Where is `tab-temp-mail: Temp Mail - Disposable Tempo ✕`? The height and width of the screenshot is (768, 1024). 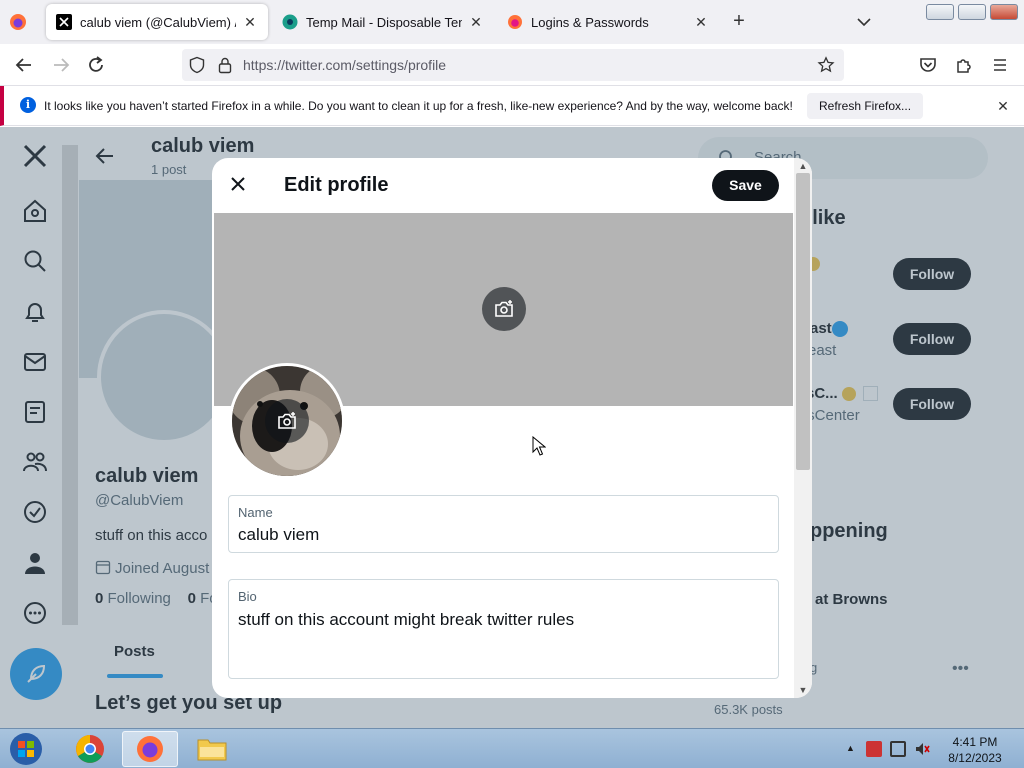 tab-temp-mail: Temp Mail - Disposable Tempo ✕ is located at coordinates (383, 22).